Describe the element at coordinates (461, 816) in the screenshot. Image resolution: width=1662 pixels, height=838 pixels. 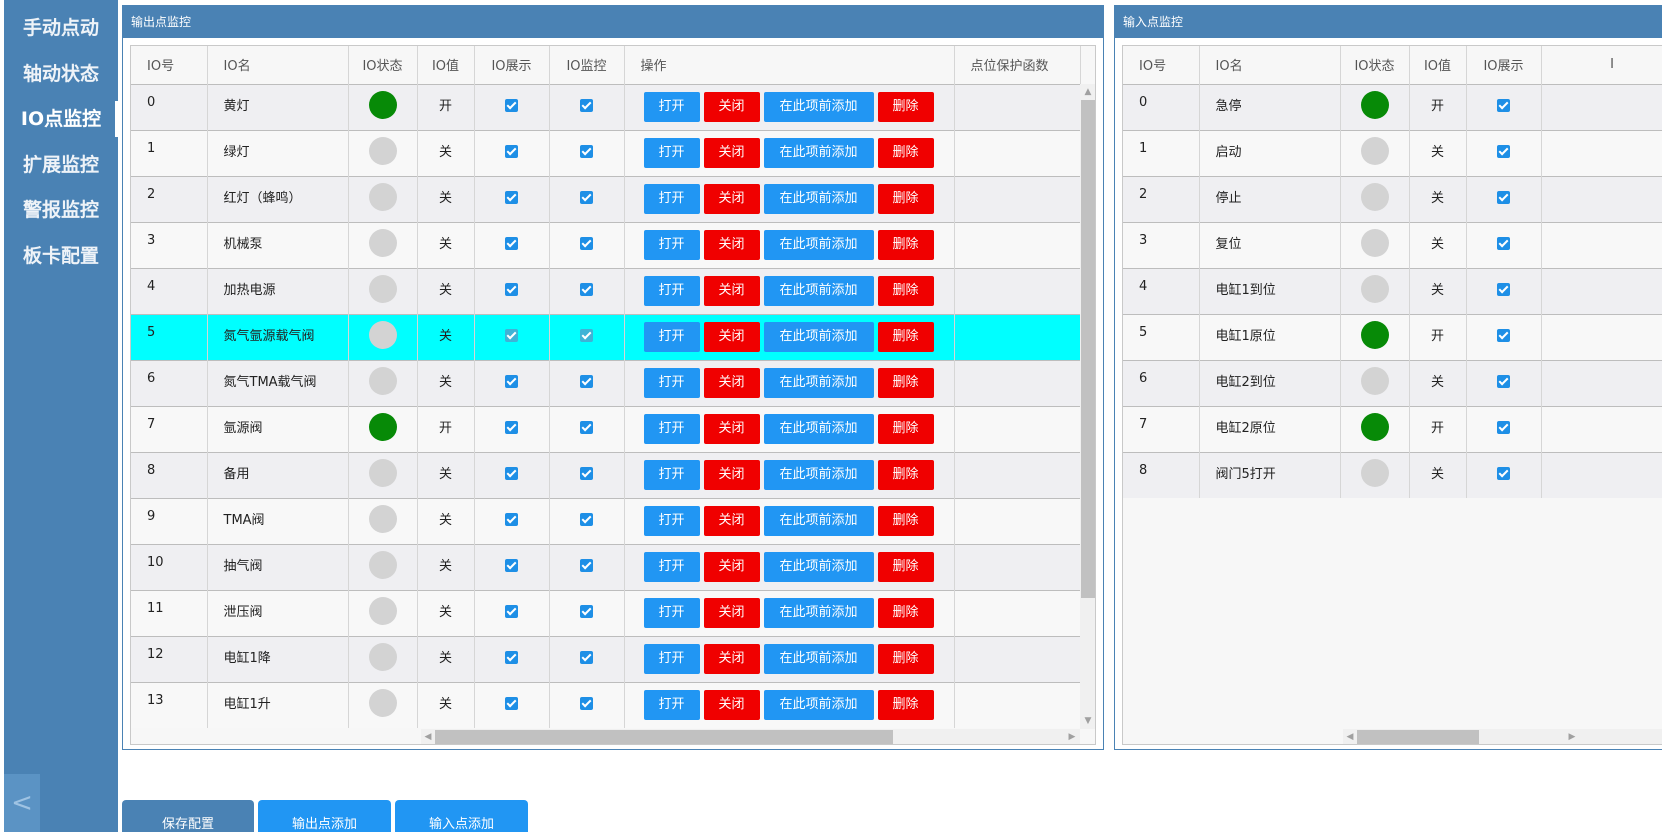
I see `add-input-point-button: 输入点添加` at that location.